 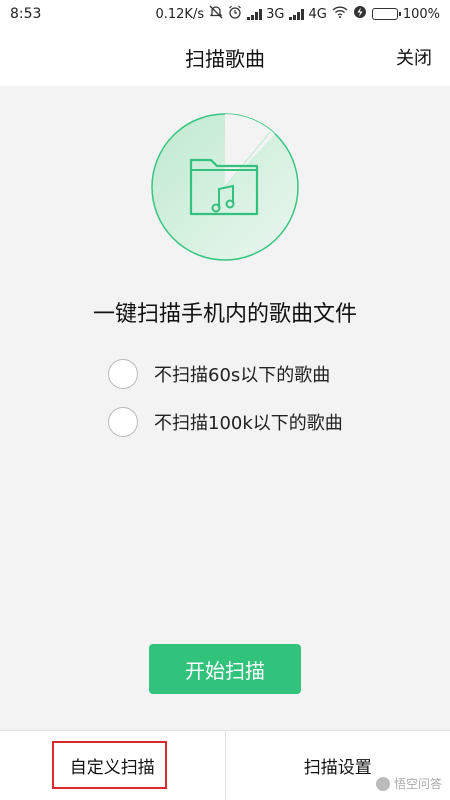 What do you see at coordinates (242, 375) in the screenshot?
I see `skip-short-songs-label: 不扫描60s以下的歌曲` at bounding box center [242, 375].